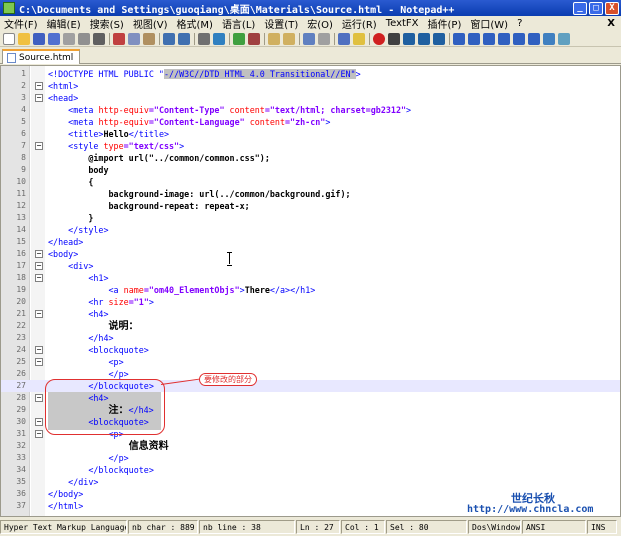 This screenshot has height=536, width=621. What do you see at coordinates (519, 23) in the screenshot?
I see `menu-help: ?` at bounding box center [519, 23].